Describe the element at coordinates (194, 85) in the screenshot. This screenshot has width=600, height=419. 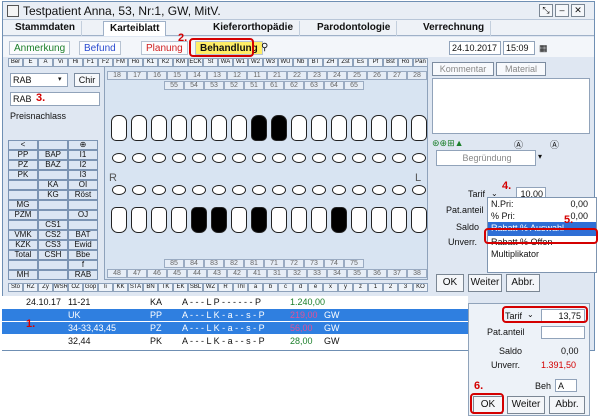
I see `tooth-number: 54` at that location.